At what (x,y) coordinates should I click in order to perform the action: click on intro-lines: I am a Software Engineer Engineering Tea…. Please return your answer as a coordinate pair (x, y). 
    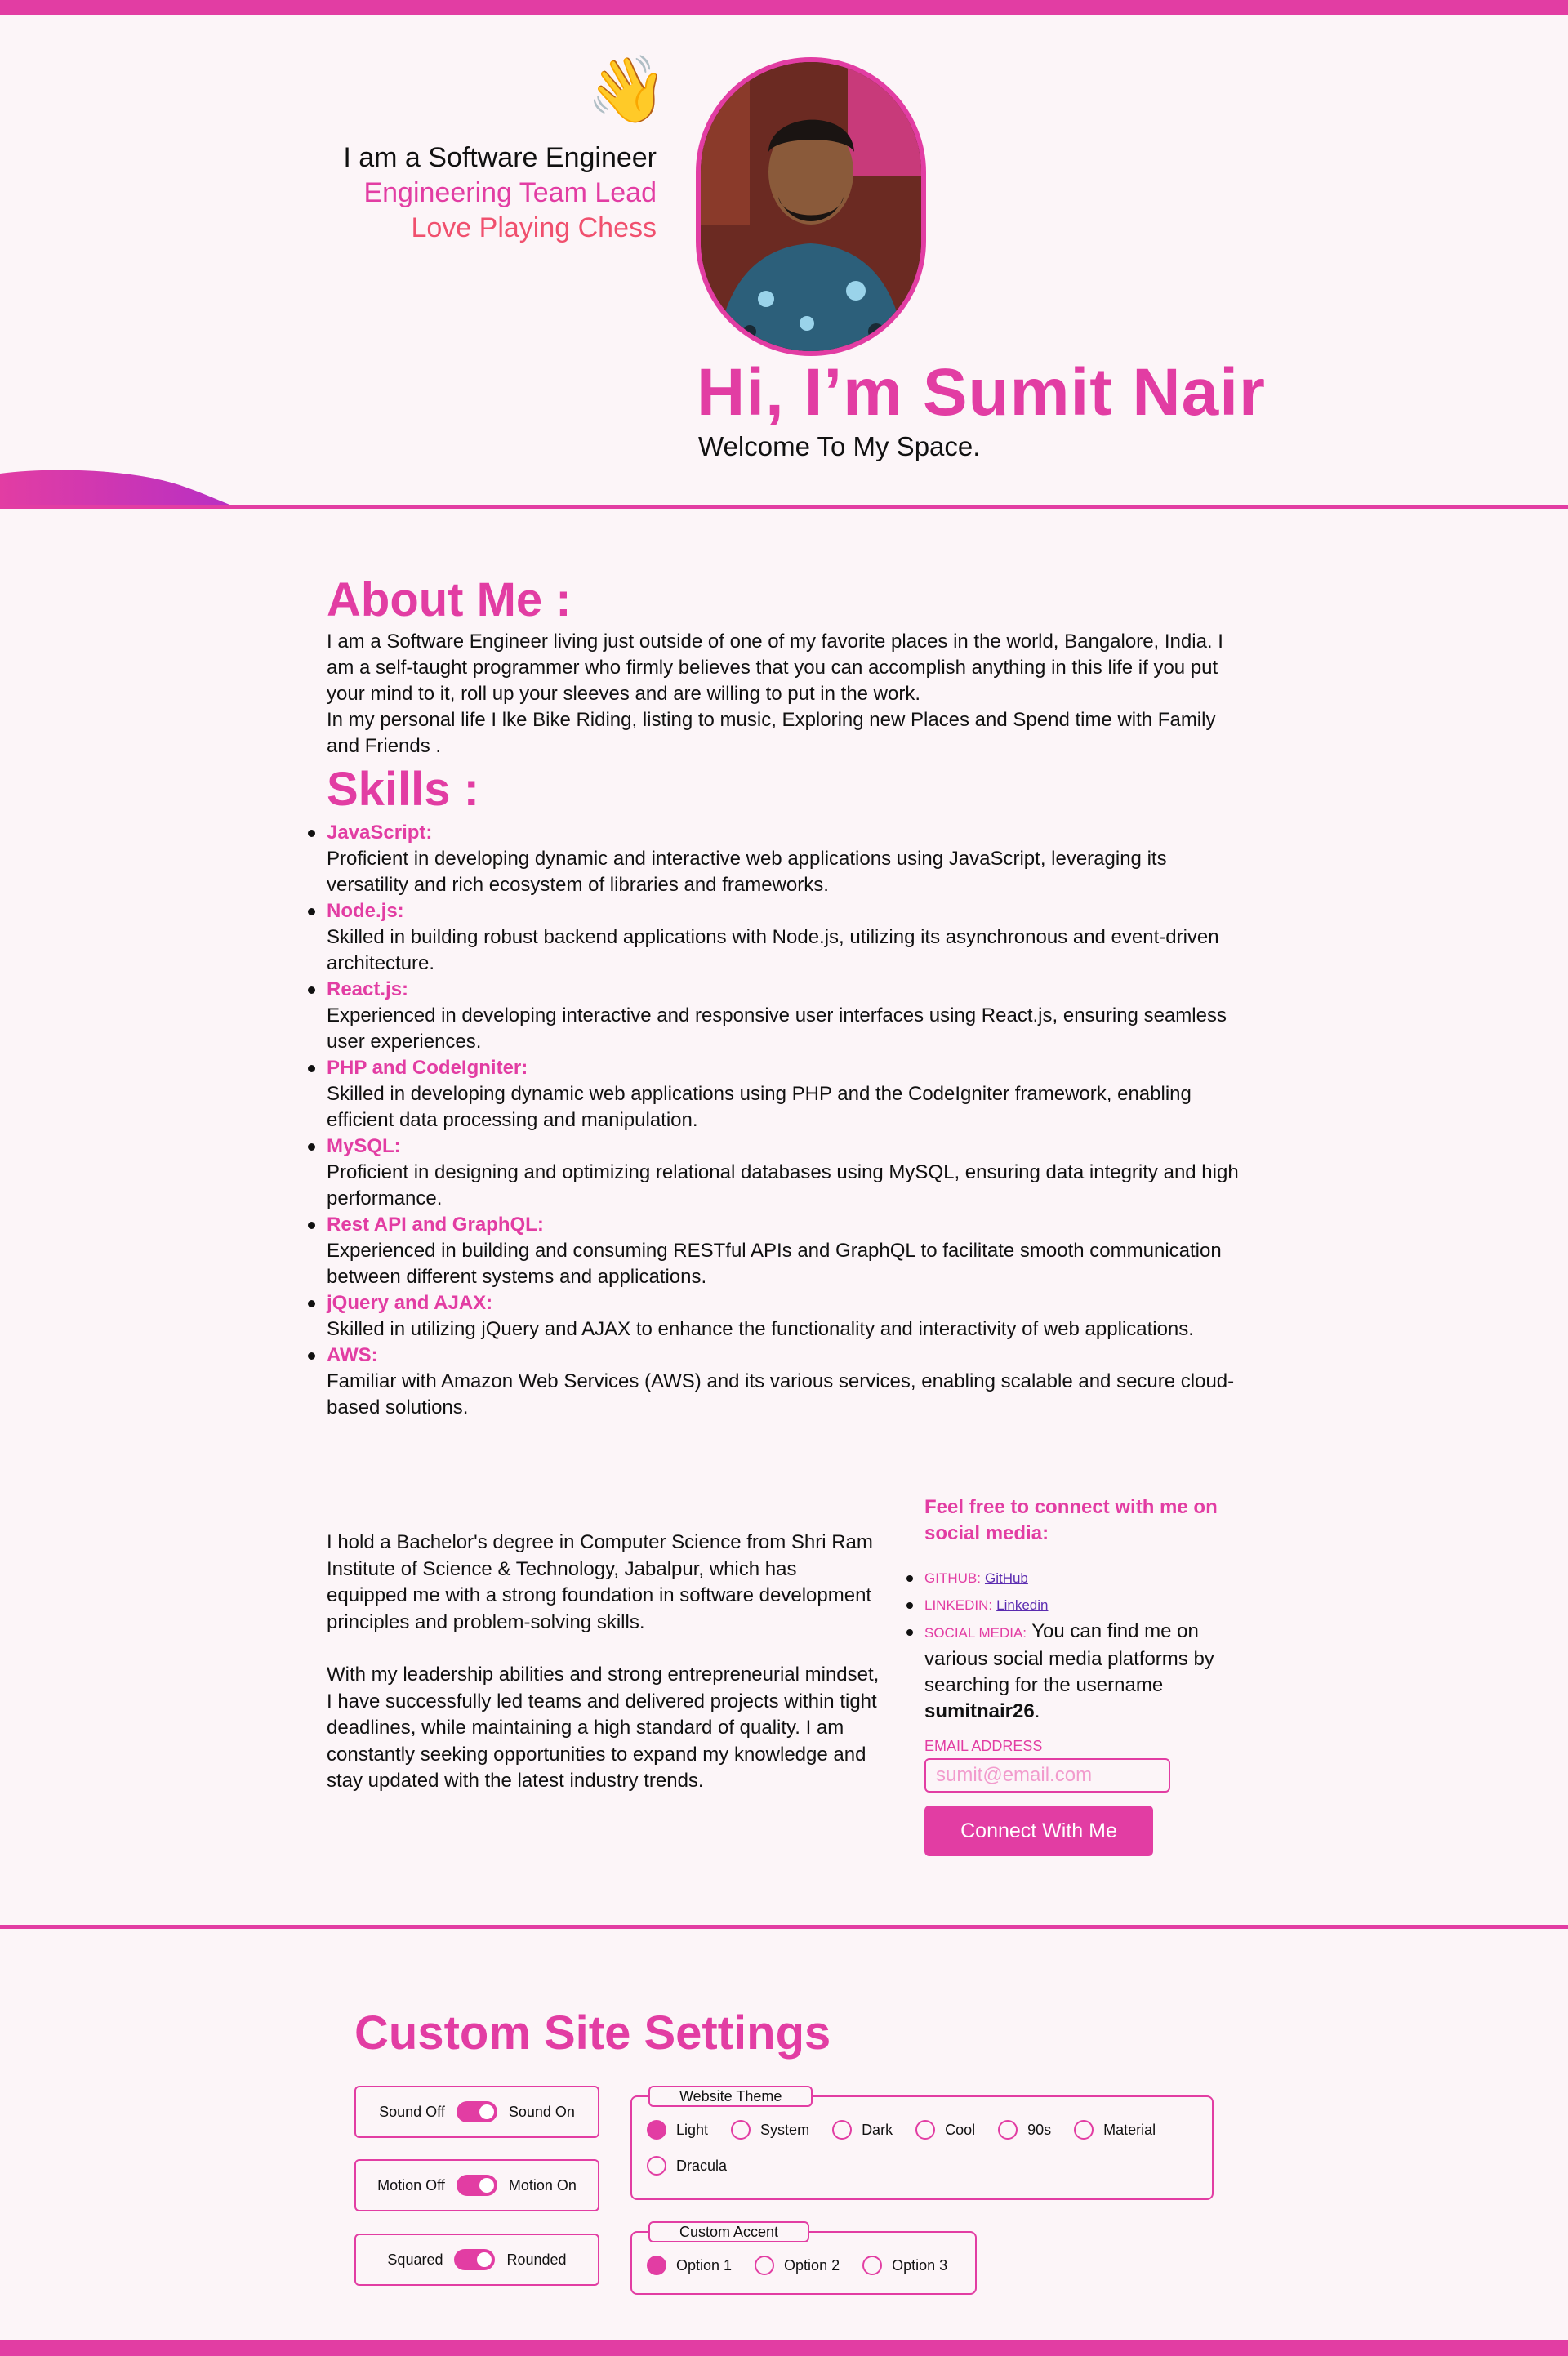
    Looking at the image, I should click on (500, 193).